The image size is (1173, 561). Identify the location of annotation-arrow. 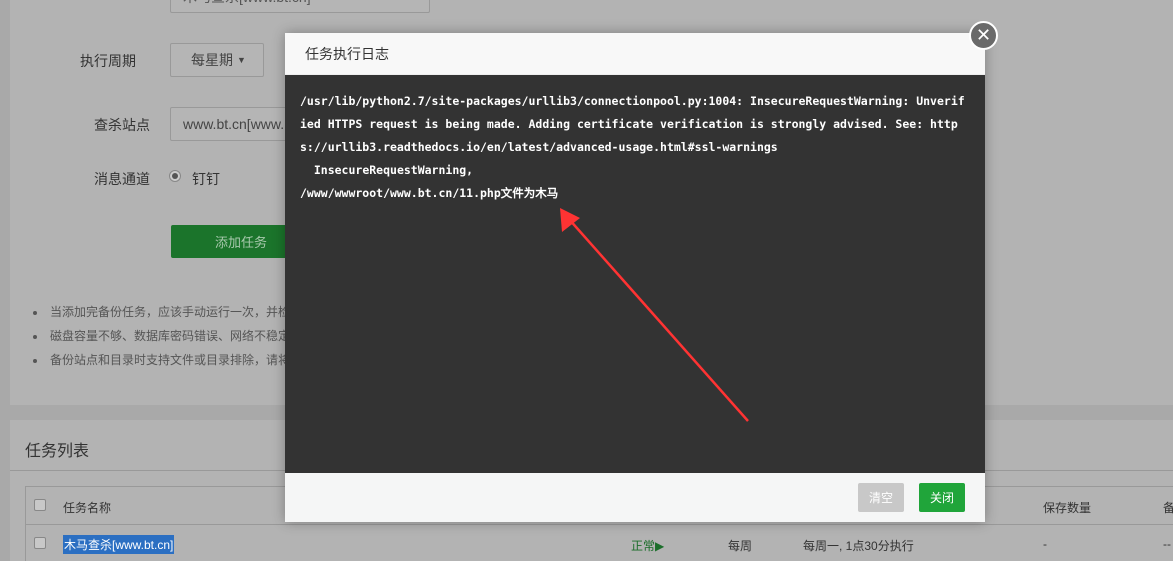
(654, 315).